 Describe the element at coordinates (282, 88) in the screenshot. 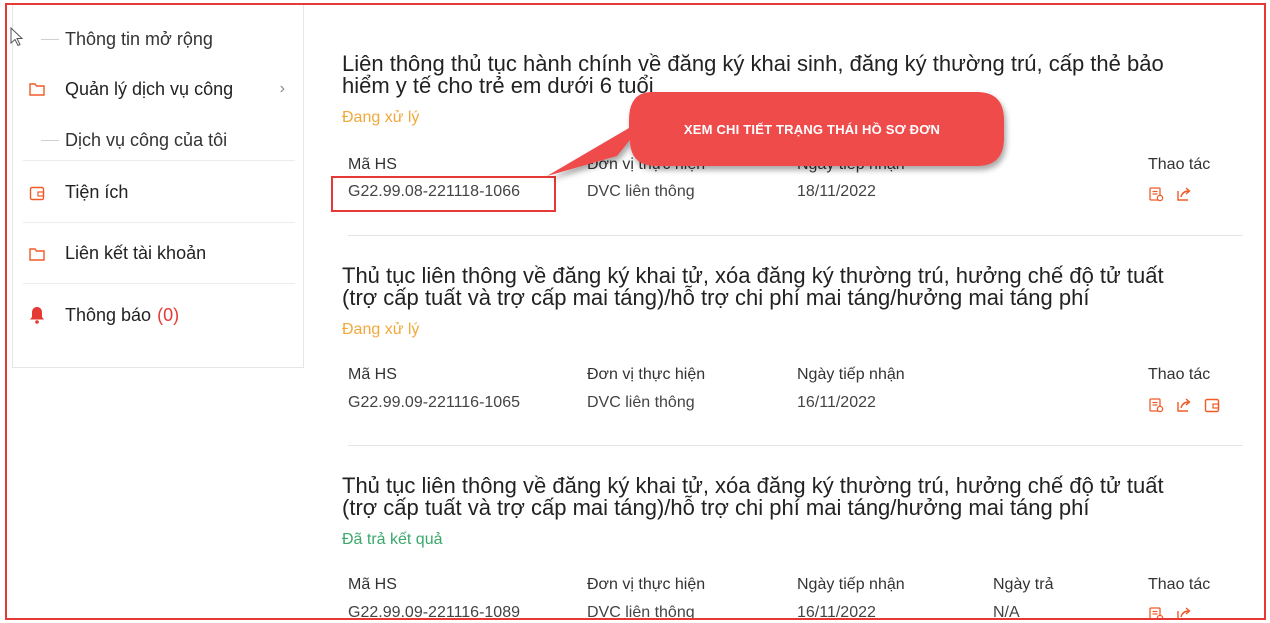

I see `chevron-right-icon: ›` at that location.